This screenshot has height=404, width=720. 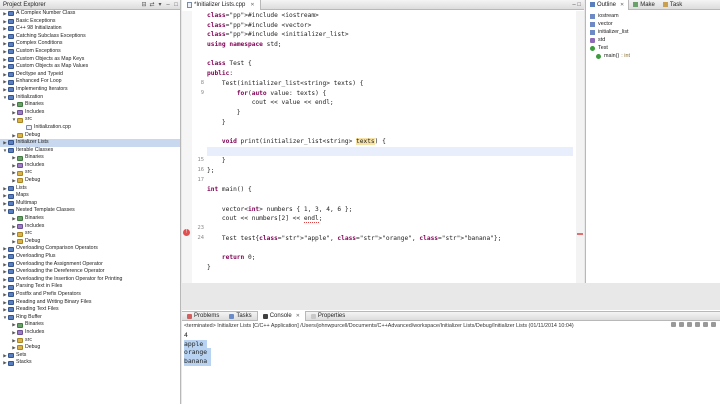 What do you see at coordinates (90, 310) in the screenshot?
I see `tree-item: ▶ Reading Text Files` at bounding box center [90, 310].